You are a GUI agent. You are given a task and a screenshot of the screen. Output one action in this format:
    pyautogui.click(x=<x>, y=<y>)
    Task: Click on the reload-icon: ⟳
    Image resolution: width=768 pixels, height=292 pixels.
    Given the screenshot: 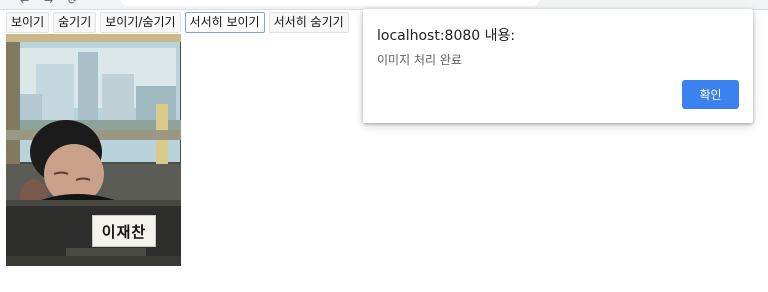 What is the action you would take?
    pyautogui.click(x=72, y=3)
    